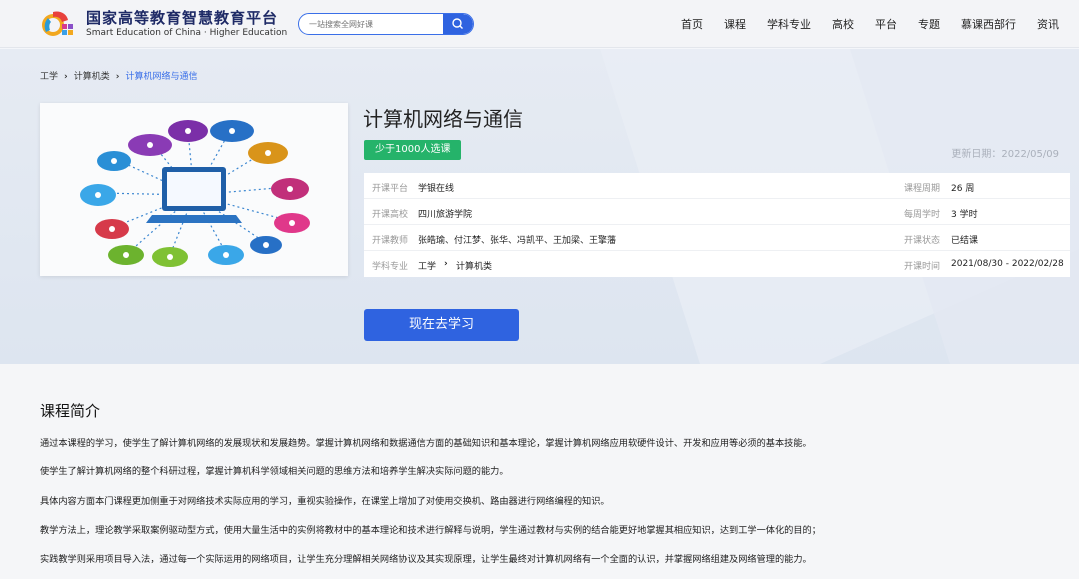 This screenshot has height=579, width=1079. What do you see at coordinates (963, 189) in the screenshot?
I see `info-value-period: 26 周` at bounding box center [963, 189].